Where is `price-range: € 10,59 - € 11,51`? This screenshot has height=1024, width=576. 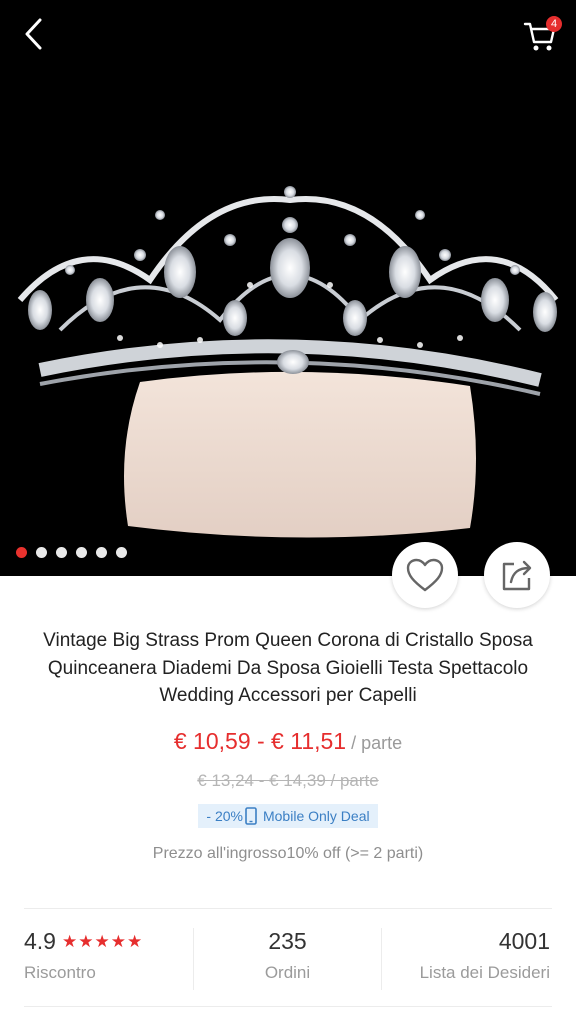 price-range: € 10,59 - € 11,51 is located at coordinates (260, 741).